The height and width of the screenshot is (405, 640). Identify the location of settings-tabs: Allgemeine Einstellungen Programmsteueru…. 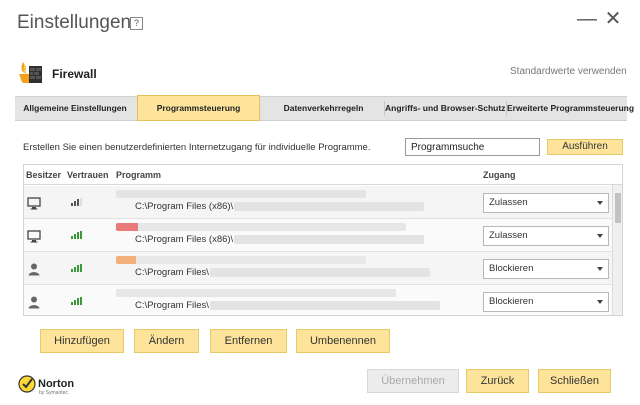
(324, 108).